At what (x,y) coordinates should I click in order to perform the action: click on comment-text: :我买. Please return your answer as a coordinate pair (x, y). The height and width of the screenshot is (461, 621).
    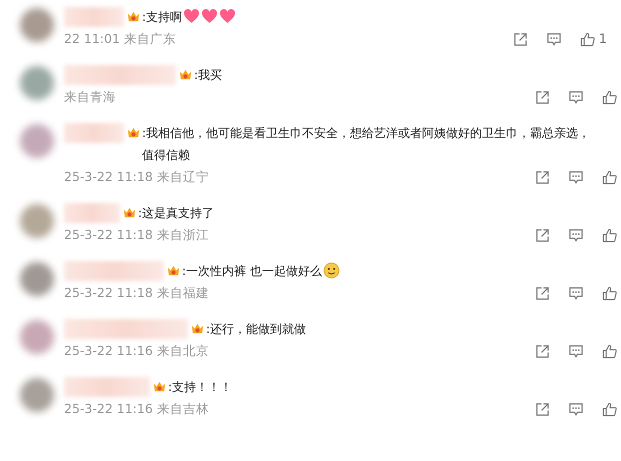
    Looking at the image, I should click on (208, 75).